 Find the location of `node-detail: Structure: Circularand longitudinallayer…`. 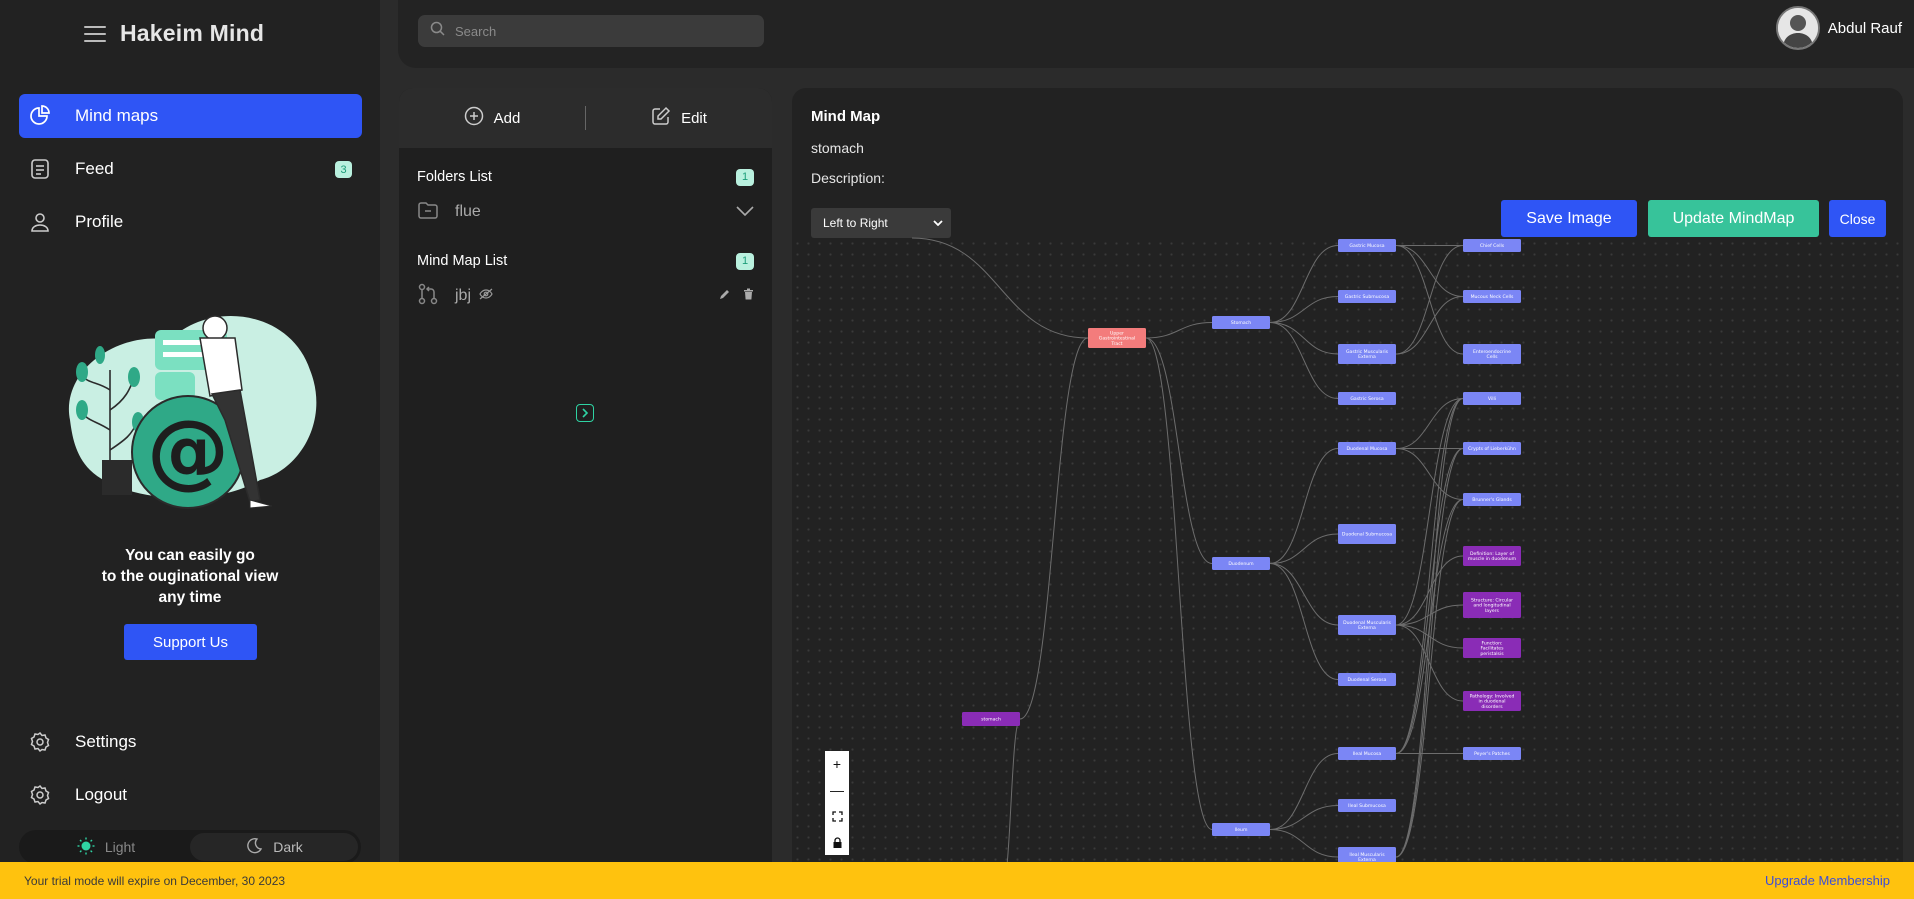

node-detail: Structure: Circularand longitudinallayer… is located at coordinates (1492, 605).